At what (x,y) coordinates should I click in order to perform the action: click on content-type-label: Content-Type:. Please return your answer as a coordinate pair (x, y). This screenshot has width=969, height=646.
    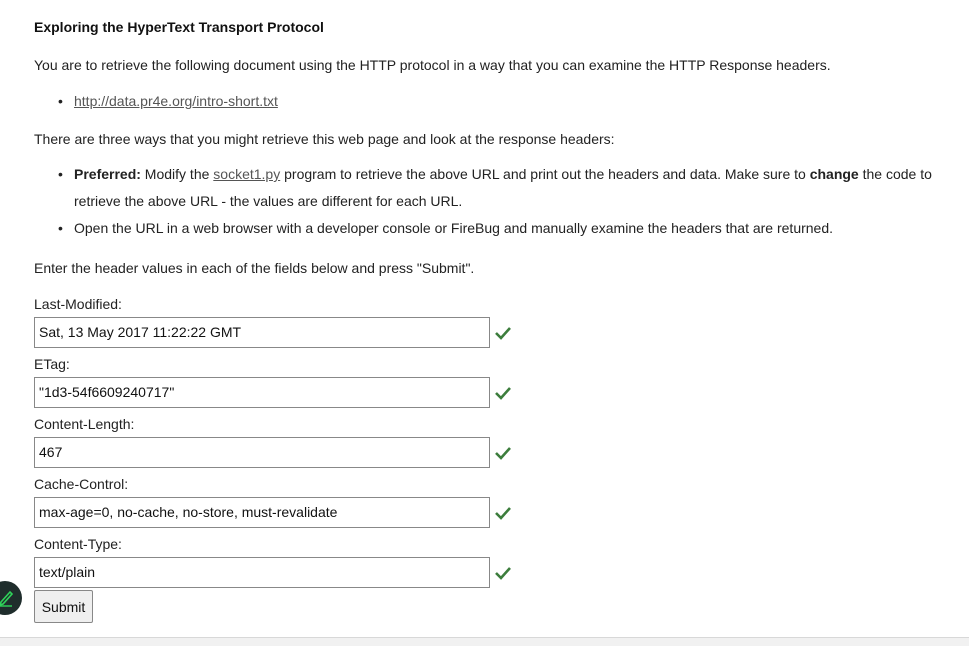
    Looking at the image, I should click on (78, 544).